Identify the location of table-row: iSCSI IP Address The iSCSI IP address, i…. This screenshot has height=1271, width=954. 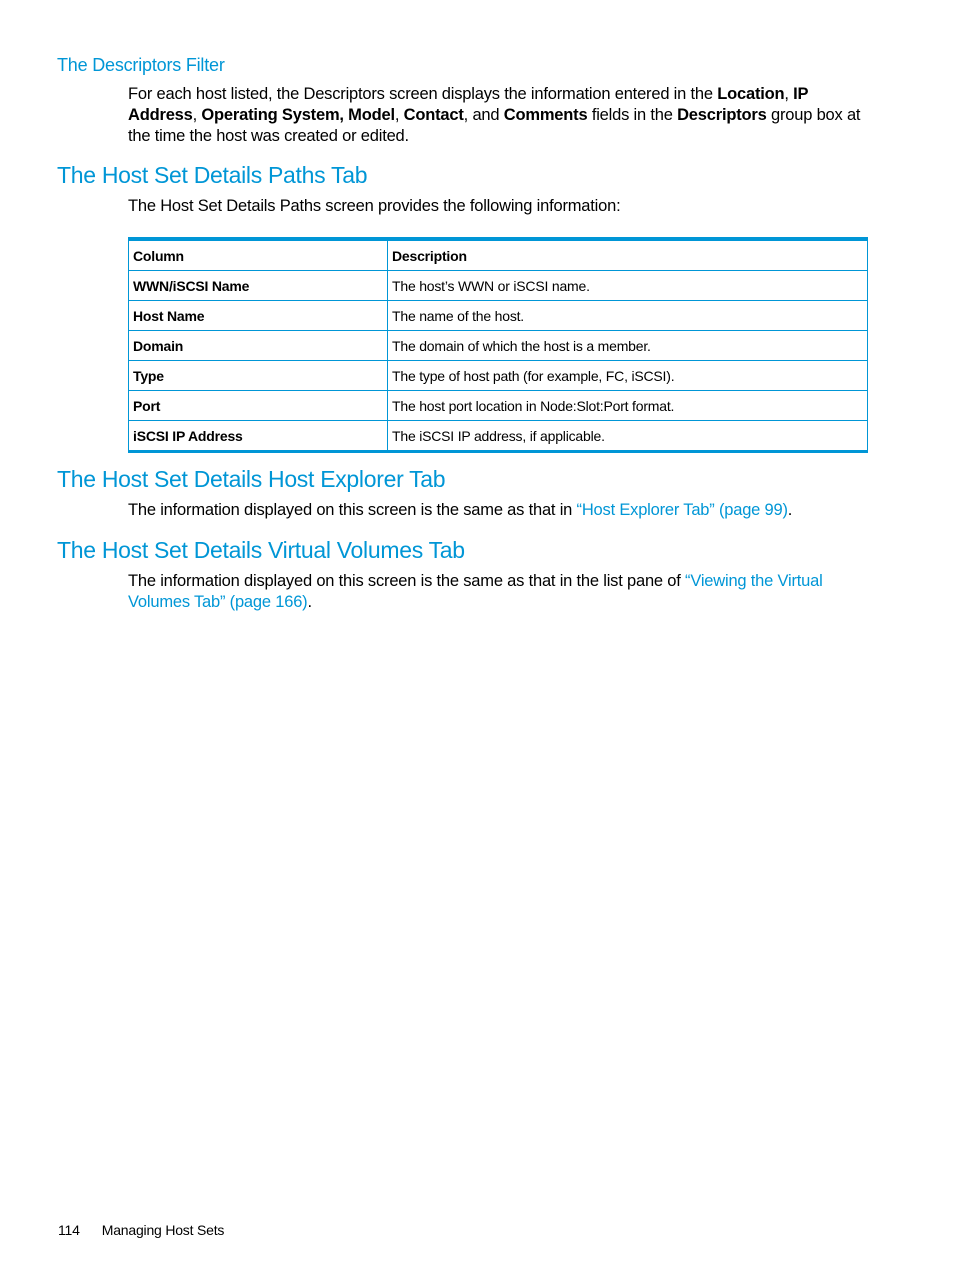
(498, 436).